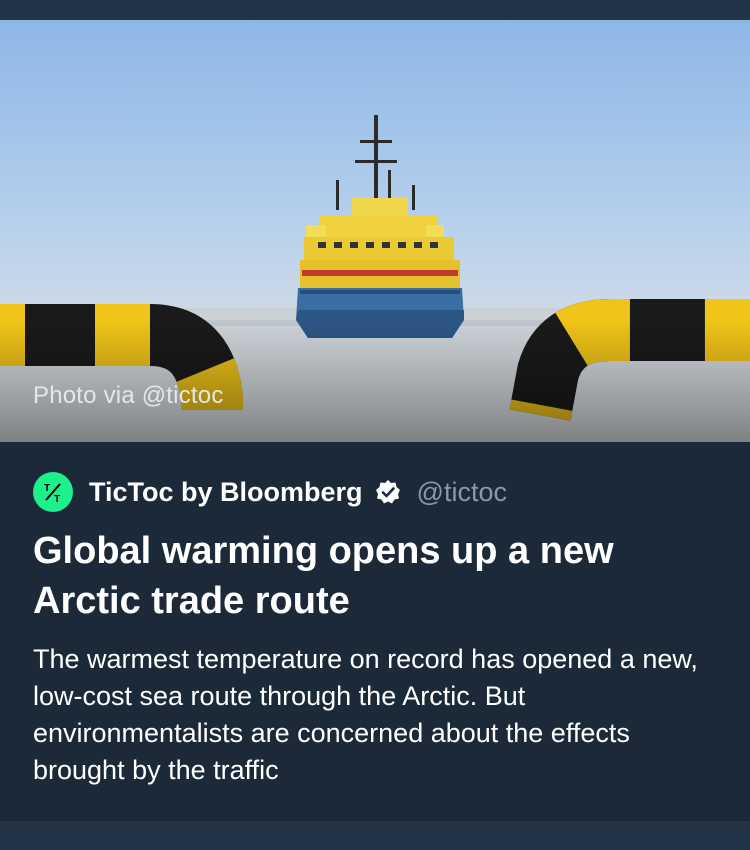 The height and width of the screenshot is (850, 750). I want to click on source-handle: @tictoc, so click(462, 492).